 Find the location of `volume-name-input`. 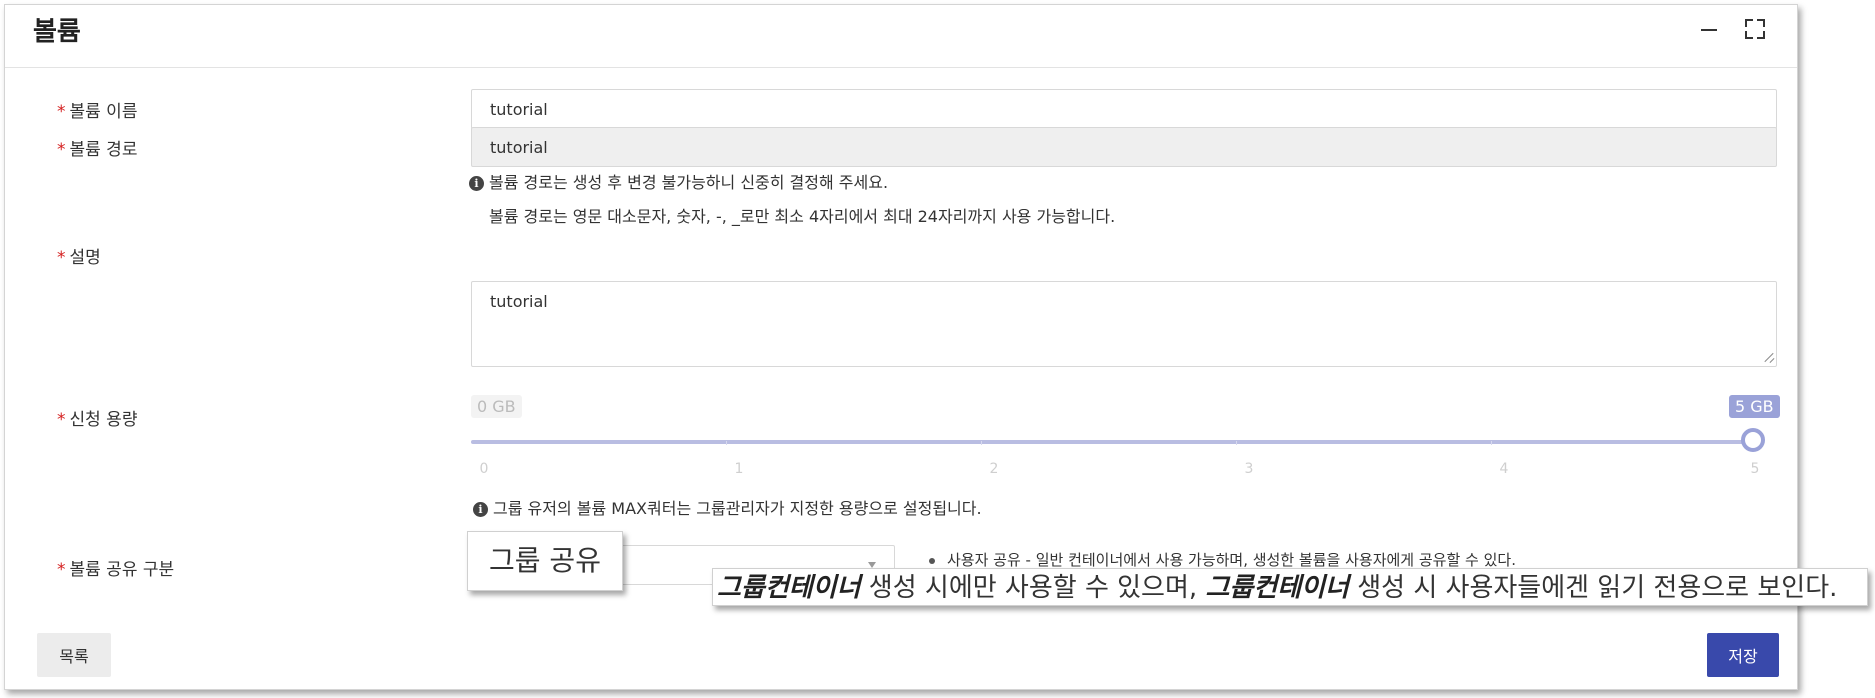

volume-name-input is located at coordinates (1124, 109).